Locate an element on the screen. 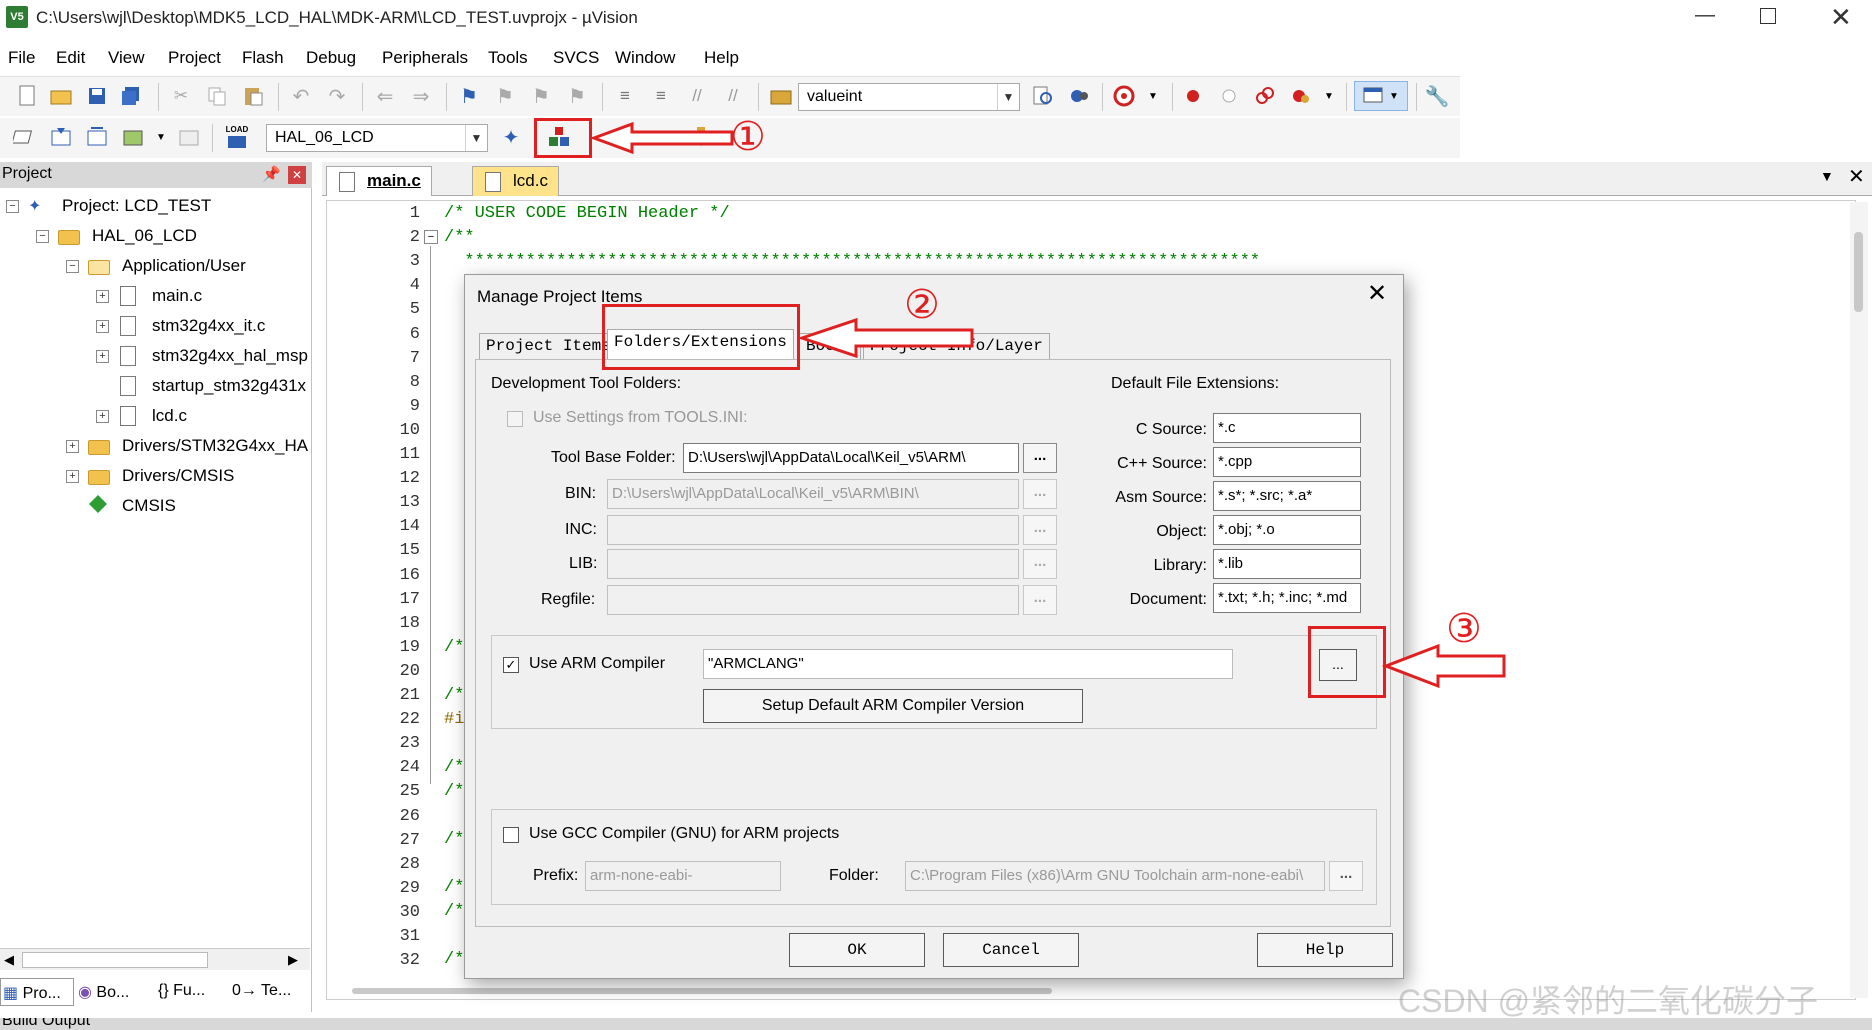 The height and width of the screenshot is (1030, 1872). inc-input is located at coordinates (813, 530).